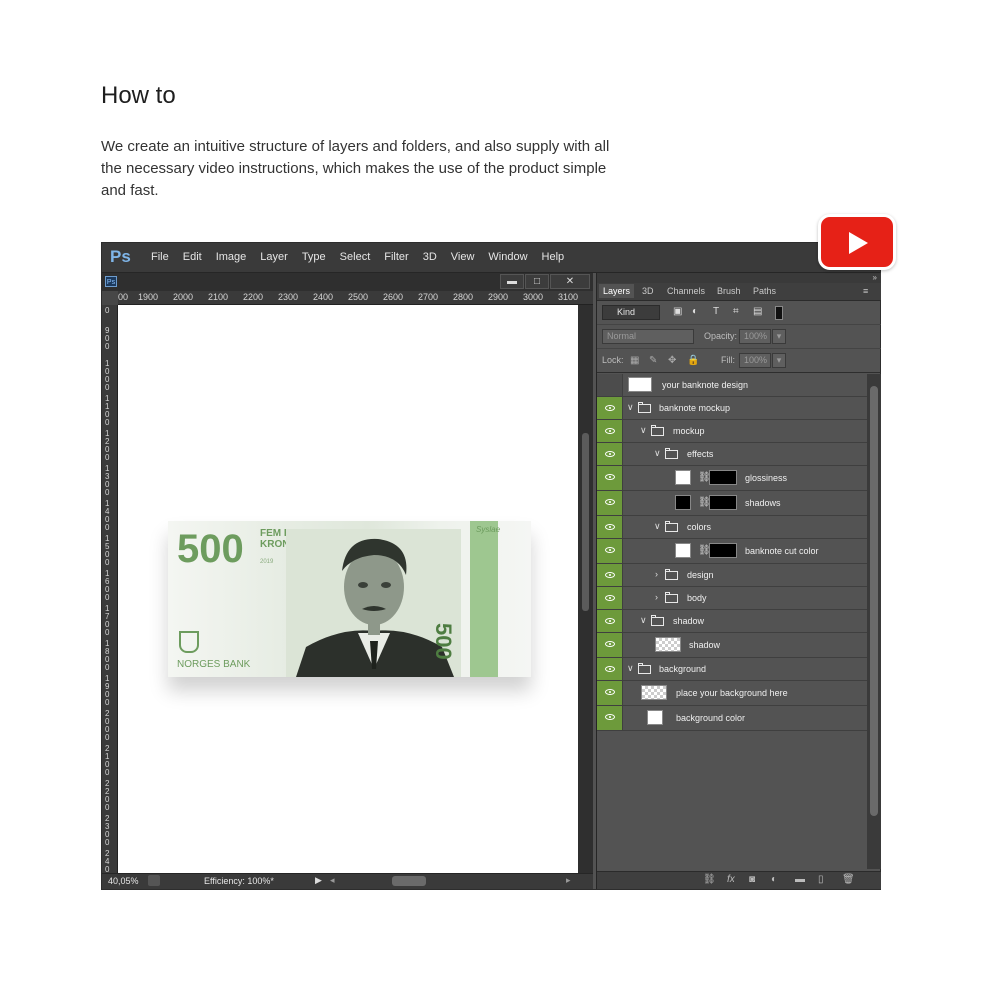 This screenshot has height=1005, width=1005. What do you see at coordinates (732, 598) in the screenshot?
I see `layer-body: › body` at bounding box center [732, 598].